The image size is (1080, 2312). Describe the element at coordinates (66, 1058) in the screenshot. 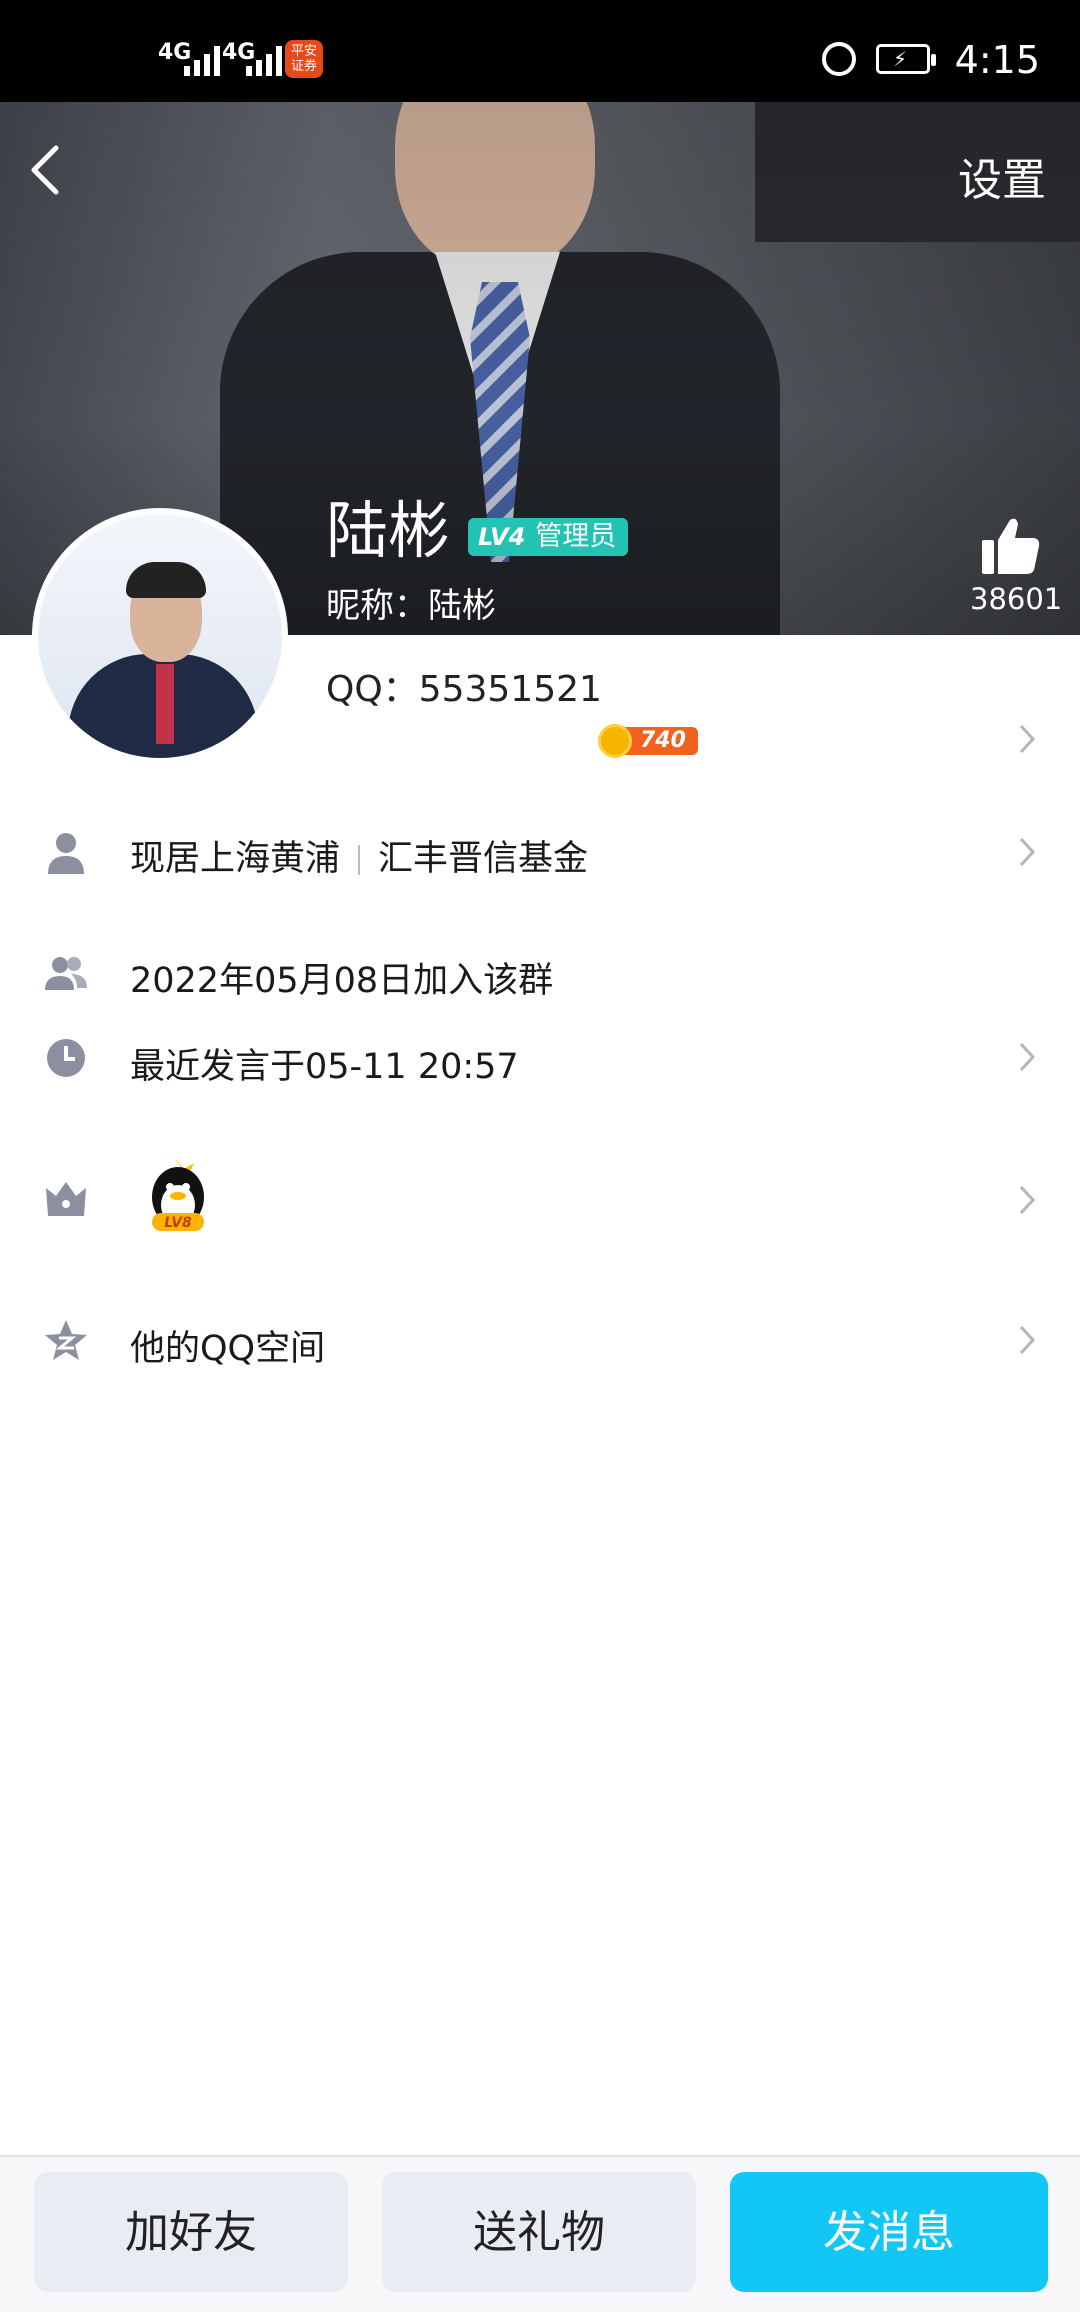

I see `clock-icon` at that location.